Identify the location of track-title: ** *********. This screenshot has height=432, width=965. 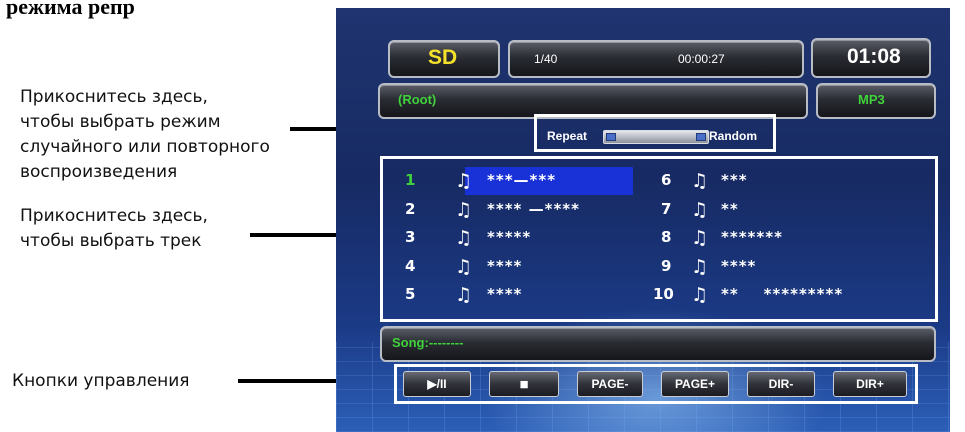
(782, 294).